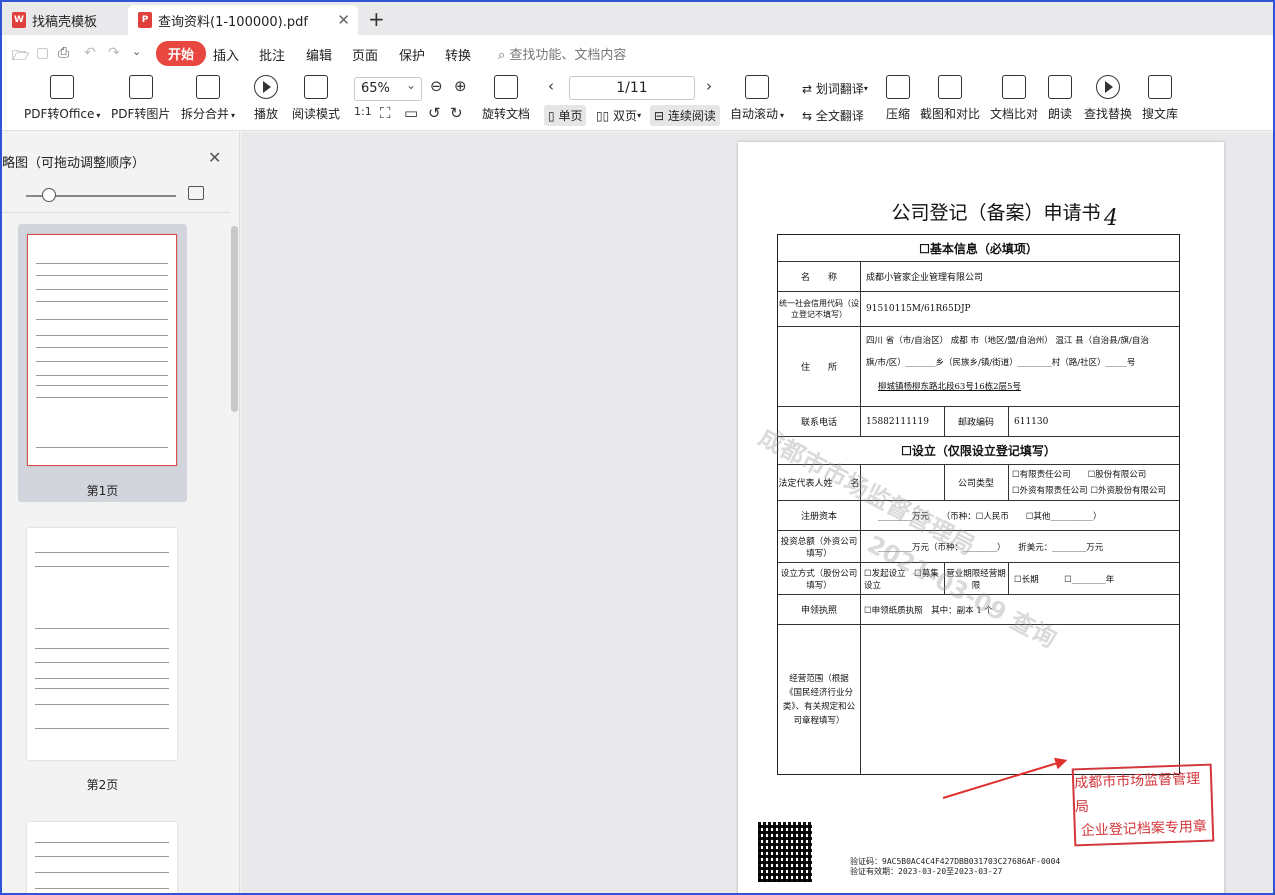  What do you see at coordinates (819, 699) in the screenshot?
I see `business-scope-label: 经营范围（根据《国民经济行业分类》、有关规定和公司章程填写）` at bounding box center [819, 699].